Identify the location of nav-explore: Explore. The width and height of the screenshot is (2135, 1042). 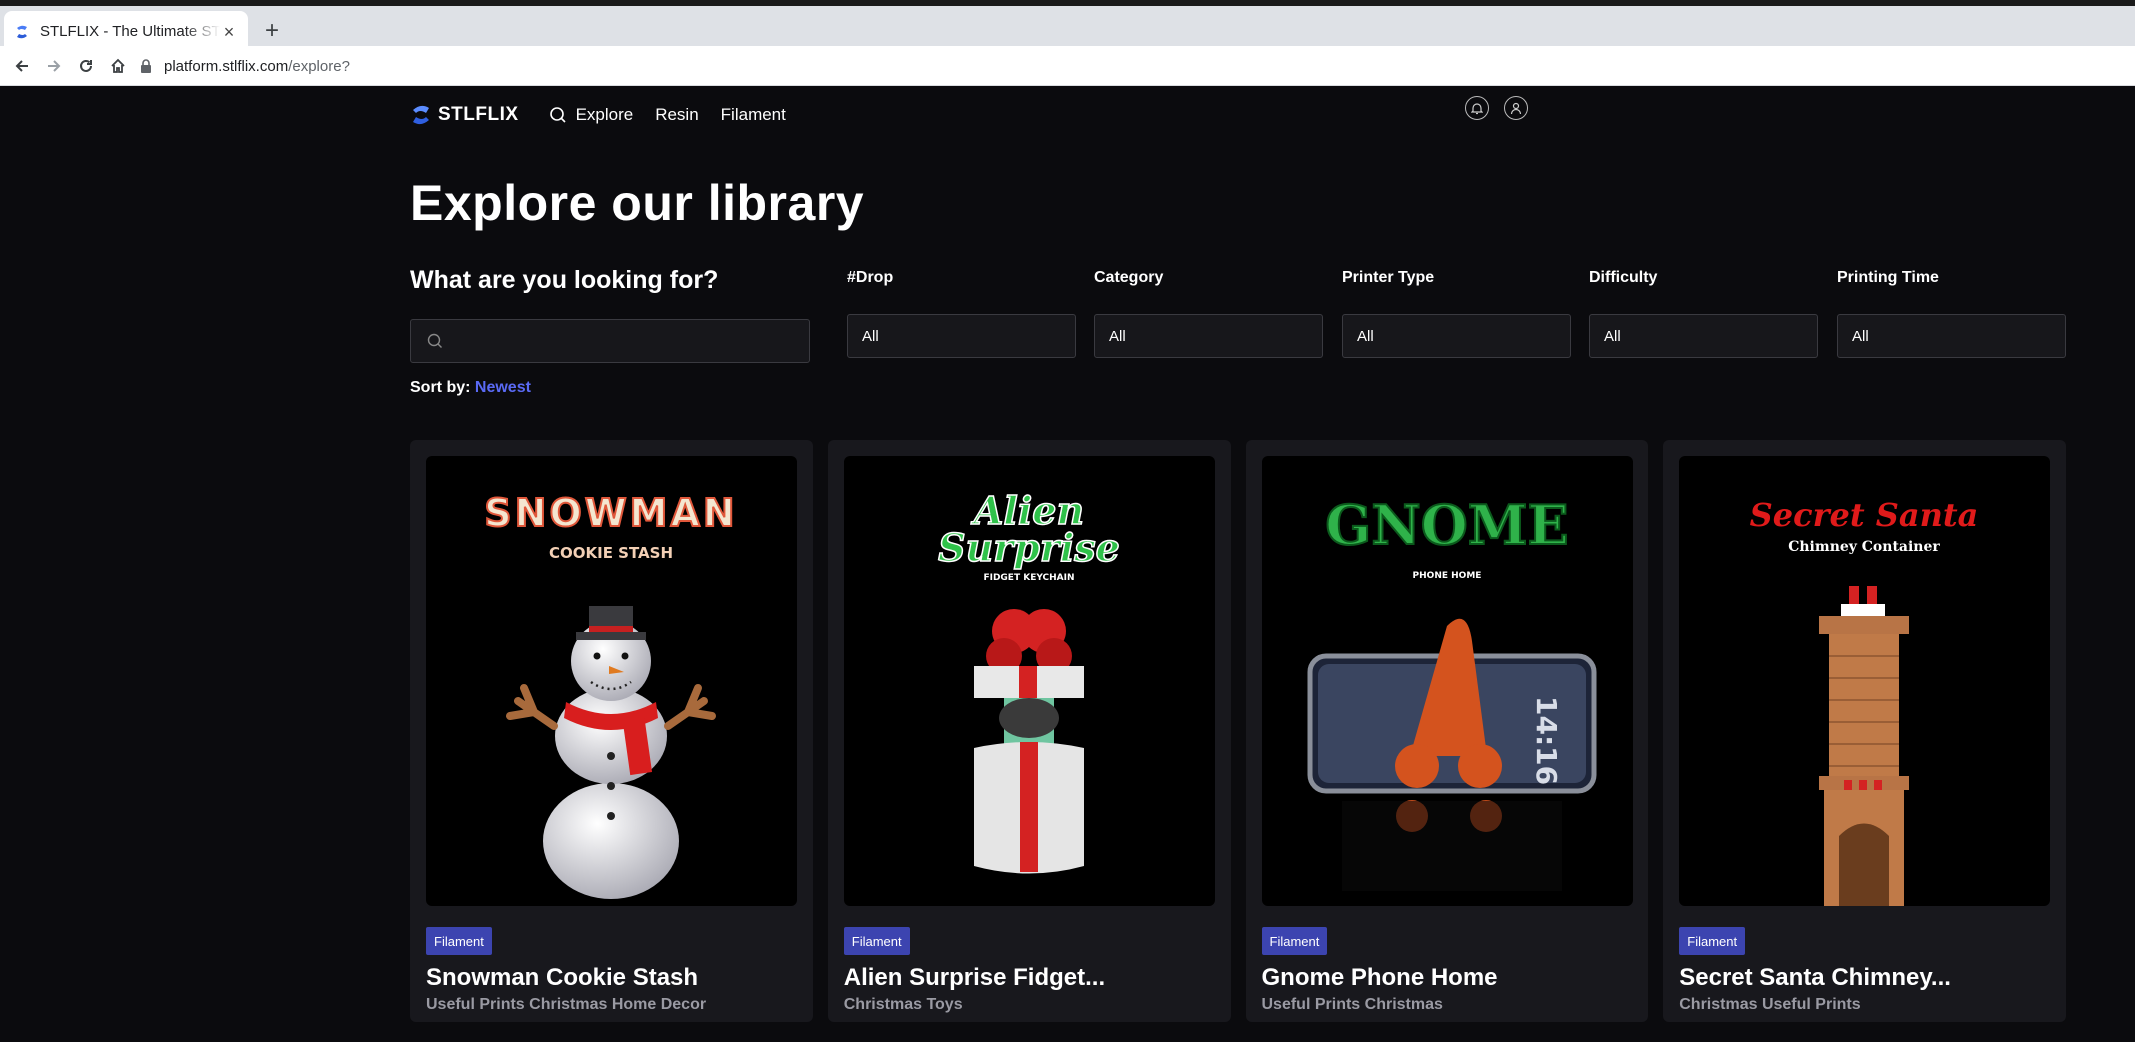
(591, 115).